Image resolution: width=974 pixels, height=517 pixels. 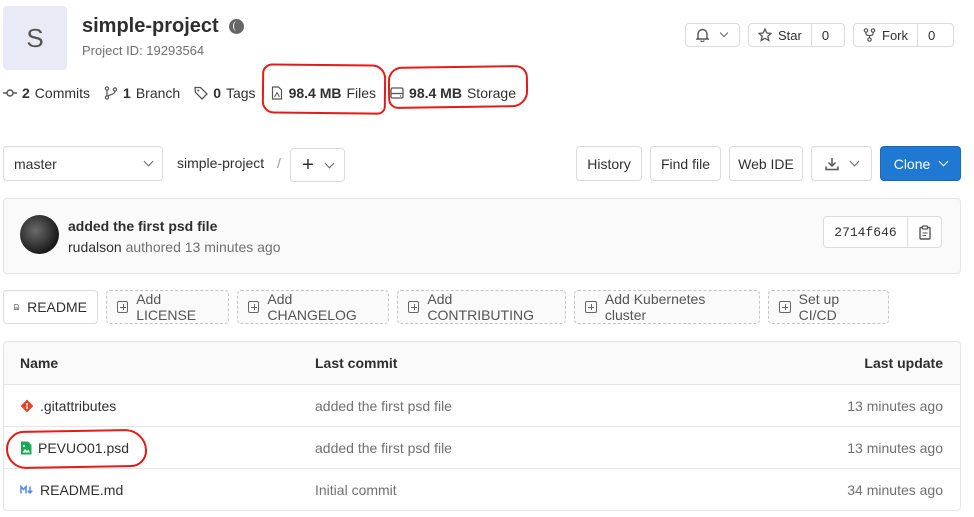 I want to click on file-name: README.md, so click(x=81, y=490).